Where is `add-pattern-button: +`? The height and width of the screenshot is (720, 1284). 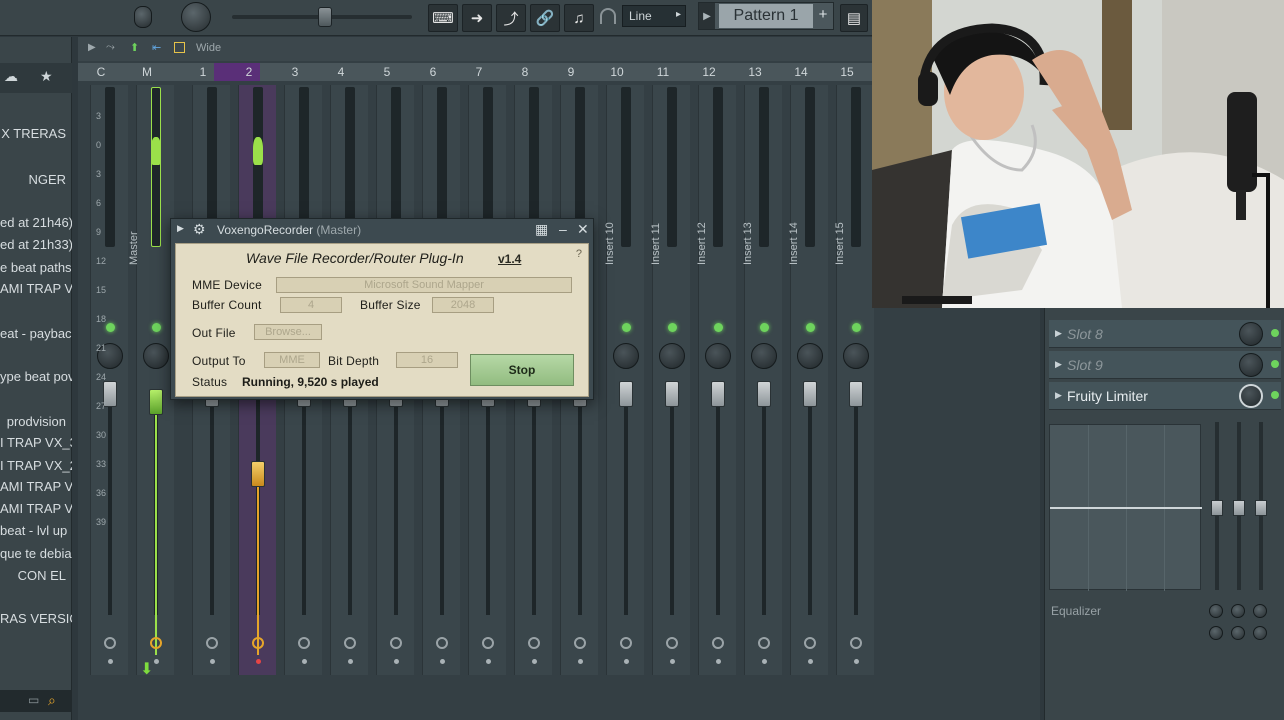 add-pattern-button: + is located at coordinates (823, 16).